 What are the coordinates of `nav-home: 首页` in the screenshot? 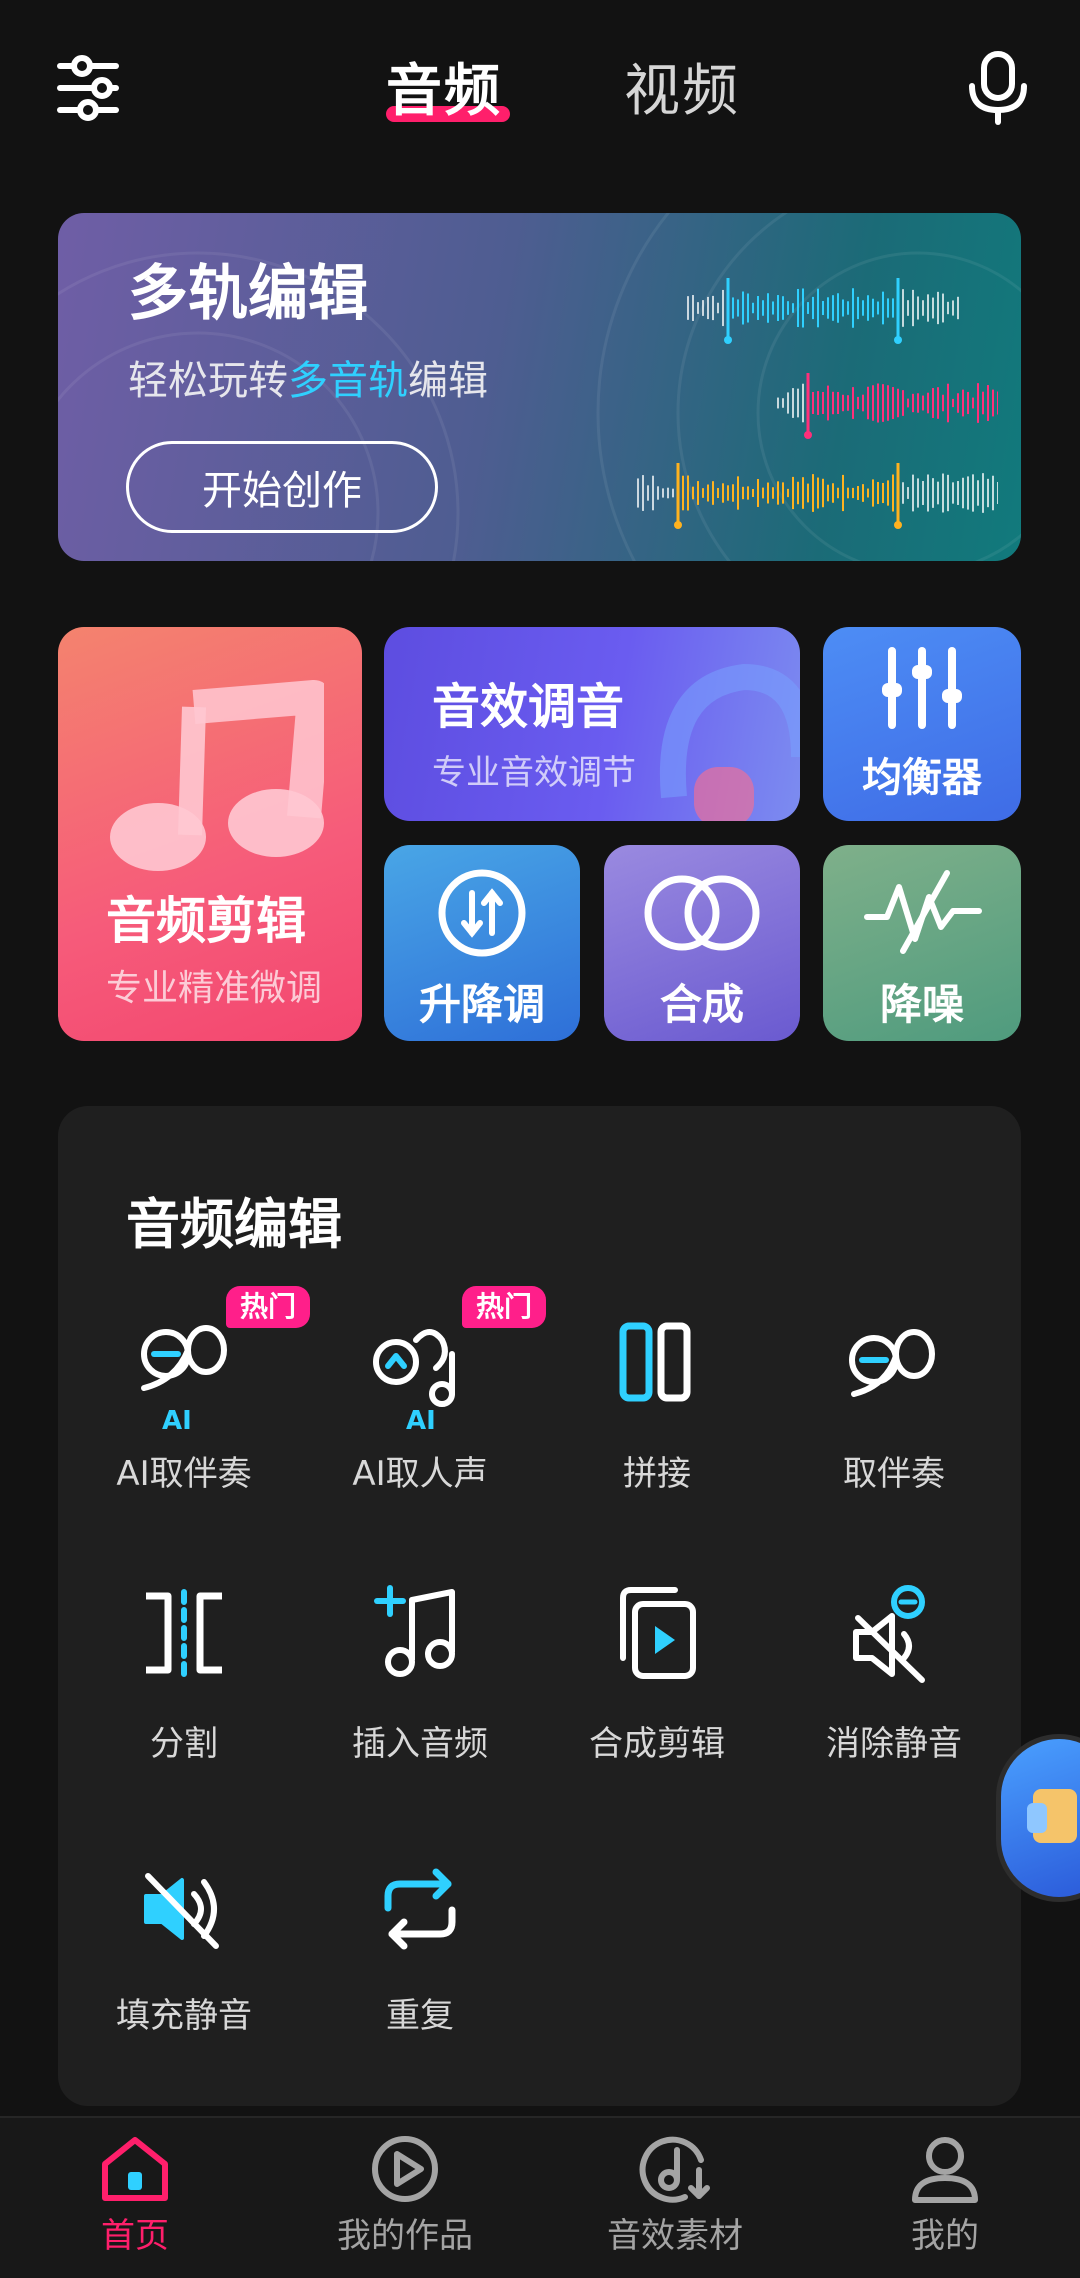 It's located at (135, 2195).